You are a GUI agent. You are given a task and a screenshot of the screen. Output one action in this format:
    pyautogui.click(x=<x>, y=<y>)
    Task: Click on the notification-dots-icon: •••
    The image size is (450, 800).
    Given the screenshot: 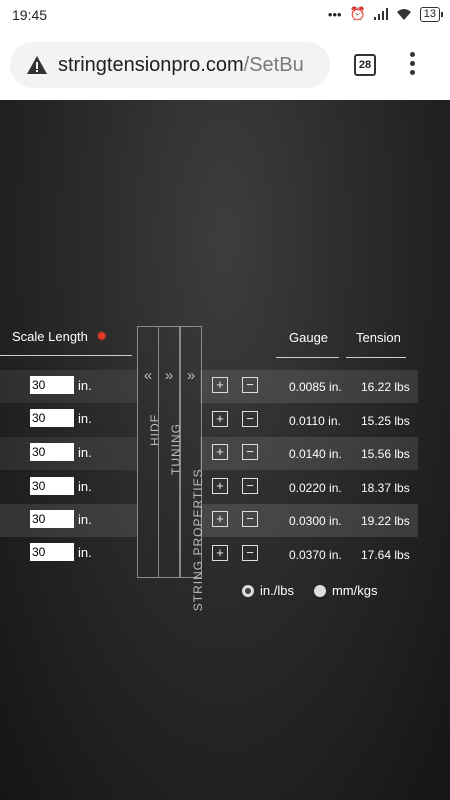 What is the action you would take?
    pyautogui.click(x=334, y=14)
    